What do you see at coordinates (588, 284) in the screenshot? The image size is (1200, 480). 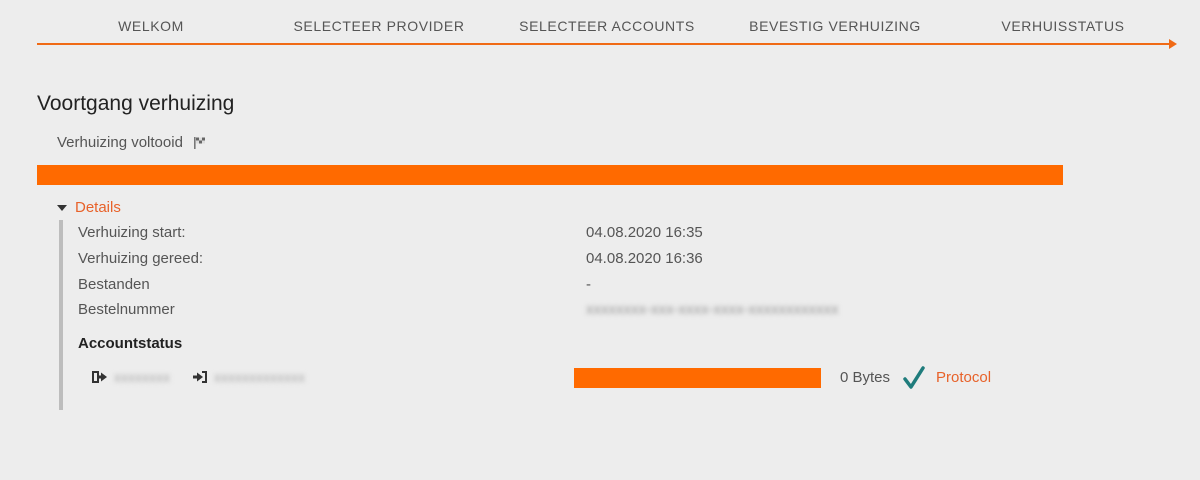 I see `detail-value-files: -` at bounding box center [588, 284].